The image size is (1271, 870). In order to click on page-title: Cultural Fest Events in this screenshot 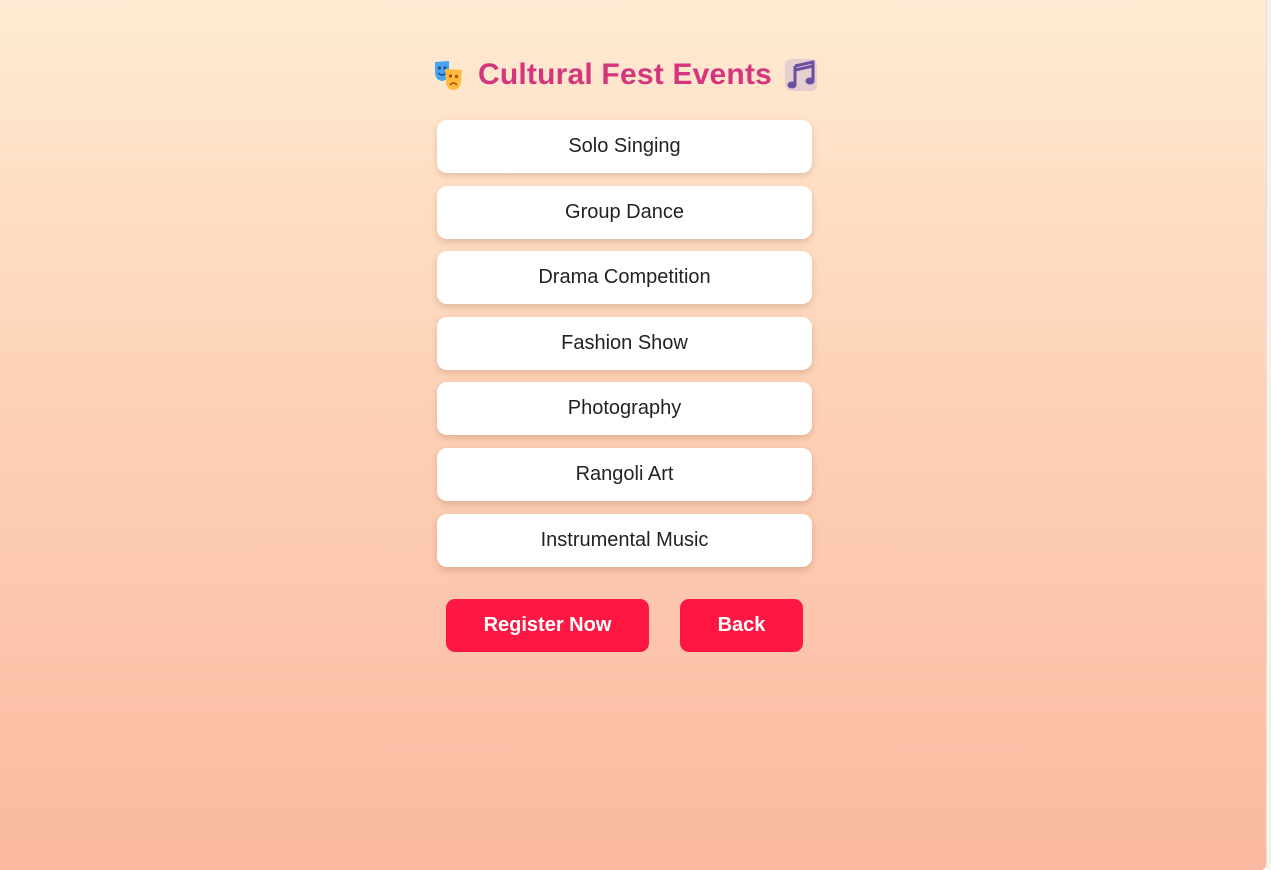, I will do `click(625, 74)`.